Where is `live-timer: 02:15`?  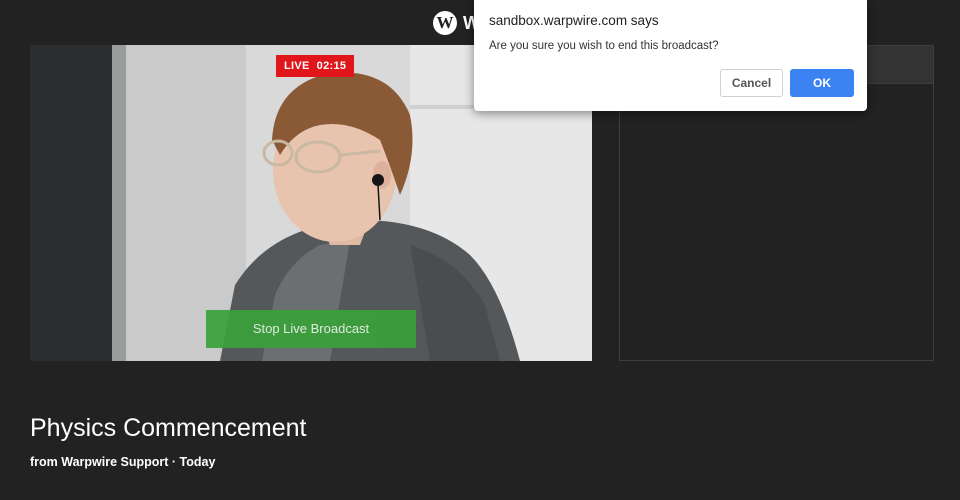
live-timer: 02:15 is located at coordinates (331, 66).